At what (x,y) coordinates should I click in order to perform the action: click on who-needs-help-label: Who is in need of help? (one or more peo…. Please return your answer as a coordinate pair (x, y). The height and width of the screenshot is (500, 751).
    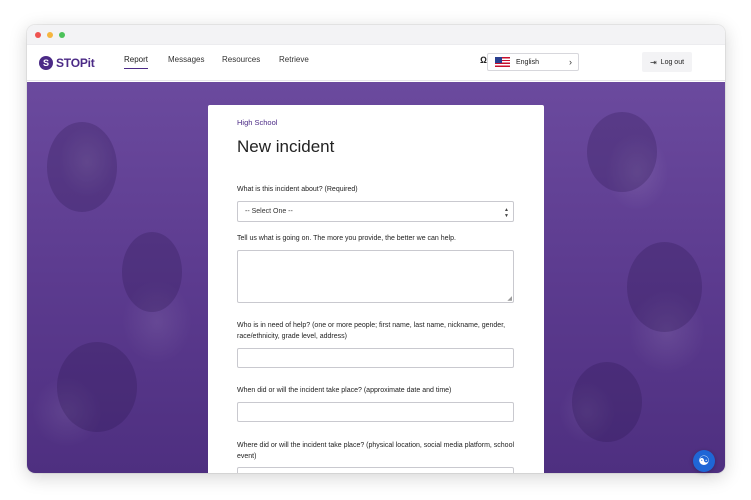
    Looking at the image, I should click on (371, 331).